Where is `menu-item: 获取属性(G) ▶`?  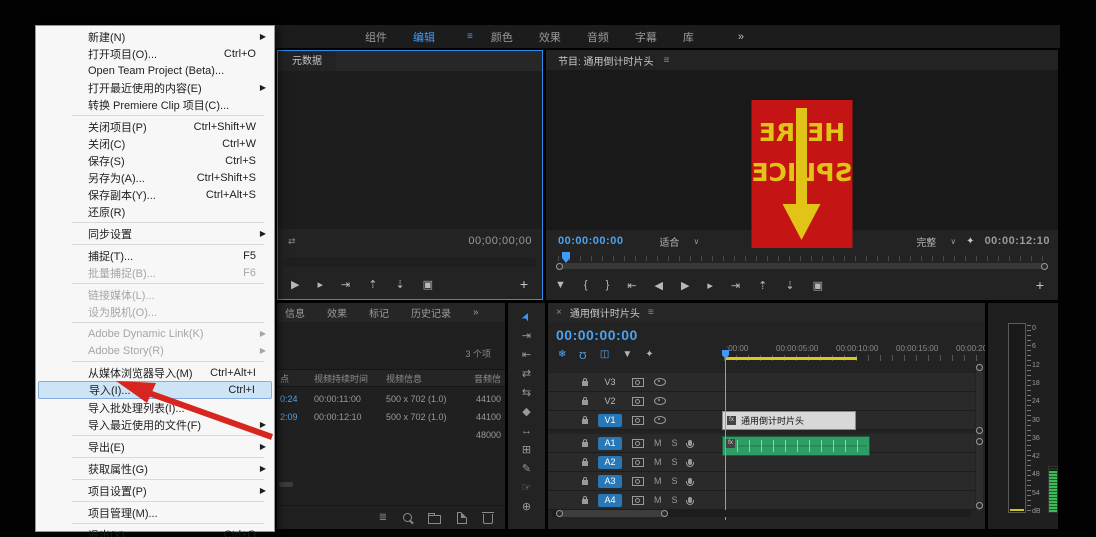
menu-item: 获取属性(G) ▶ is located at coordinates (155, 468).